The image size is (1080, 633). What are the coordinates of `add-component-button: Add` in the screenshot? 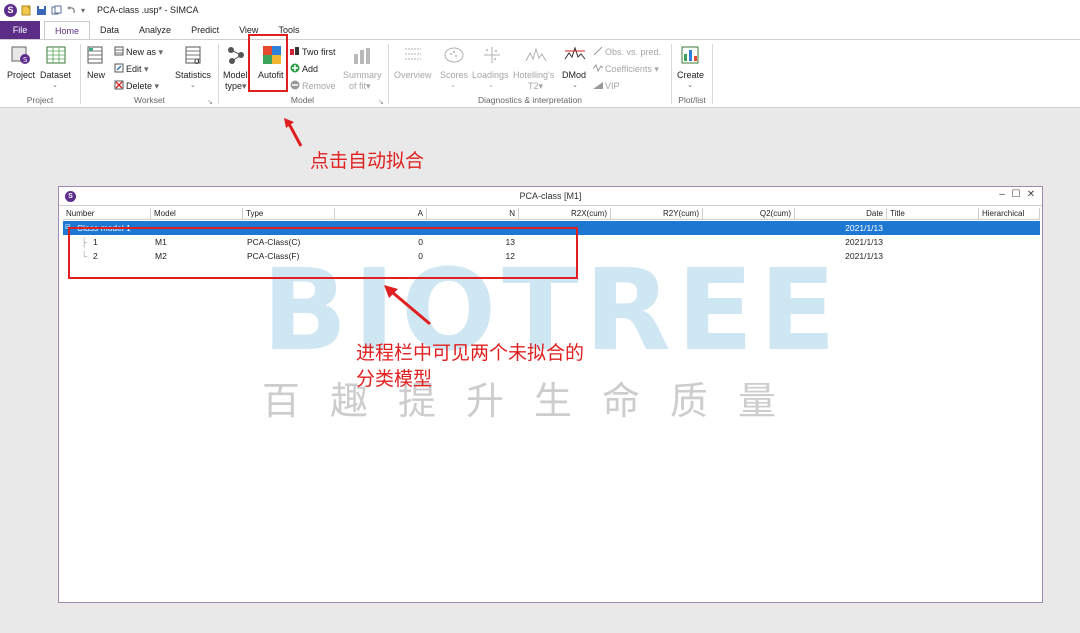 It's located at (304, 68).